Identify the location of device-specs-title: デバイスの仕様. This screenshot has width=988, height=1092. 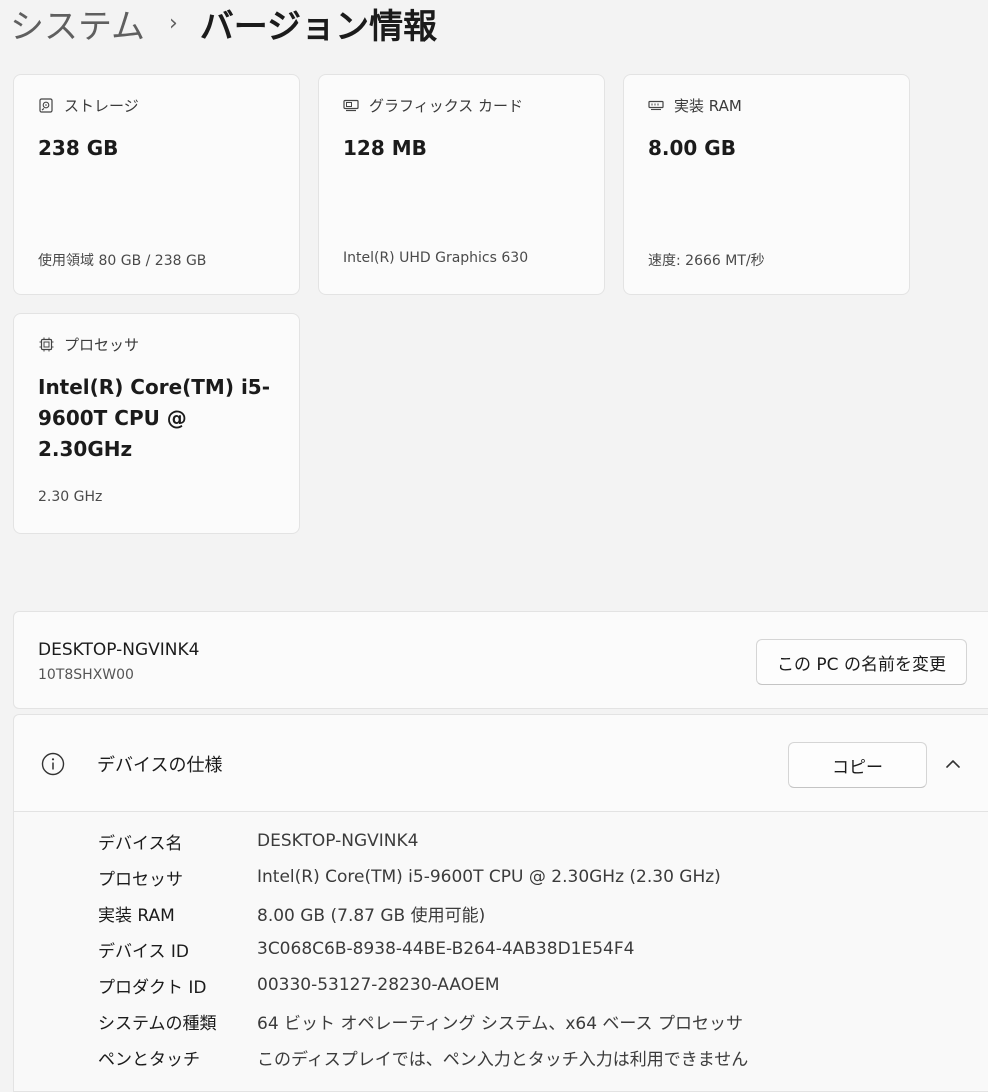
(160, 765).